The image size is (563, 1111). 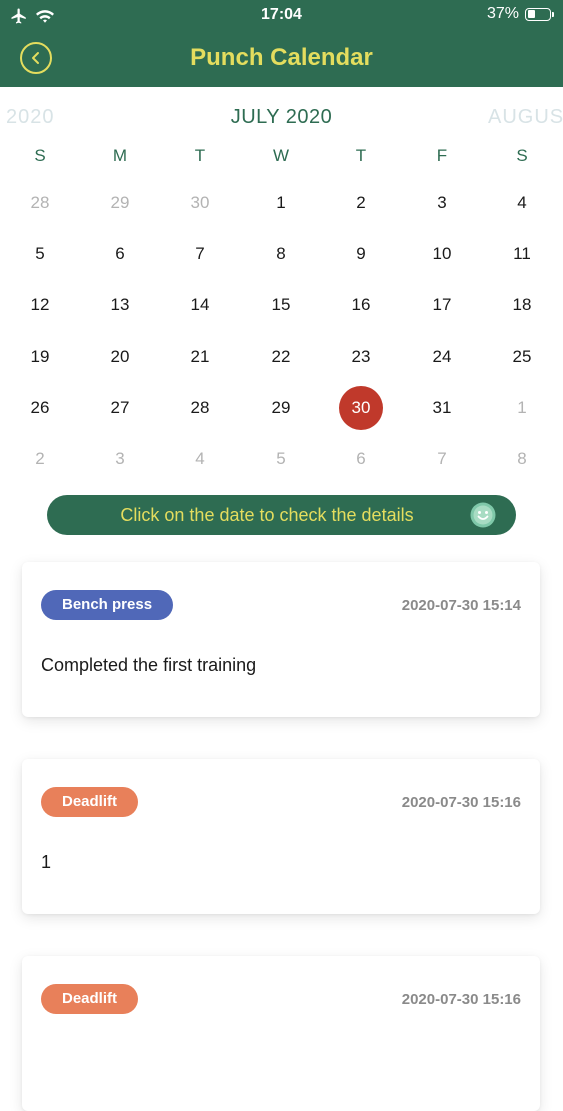 What do you see at coordinates (442, 357) in the screenshot?
I see `calendar-day: 24` at bounding box center [442, 357].